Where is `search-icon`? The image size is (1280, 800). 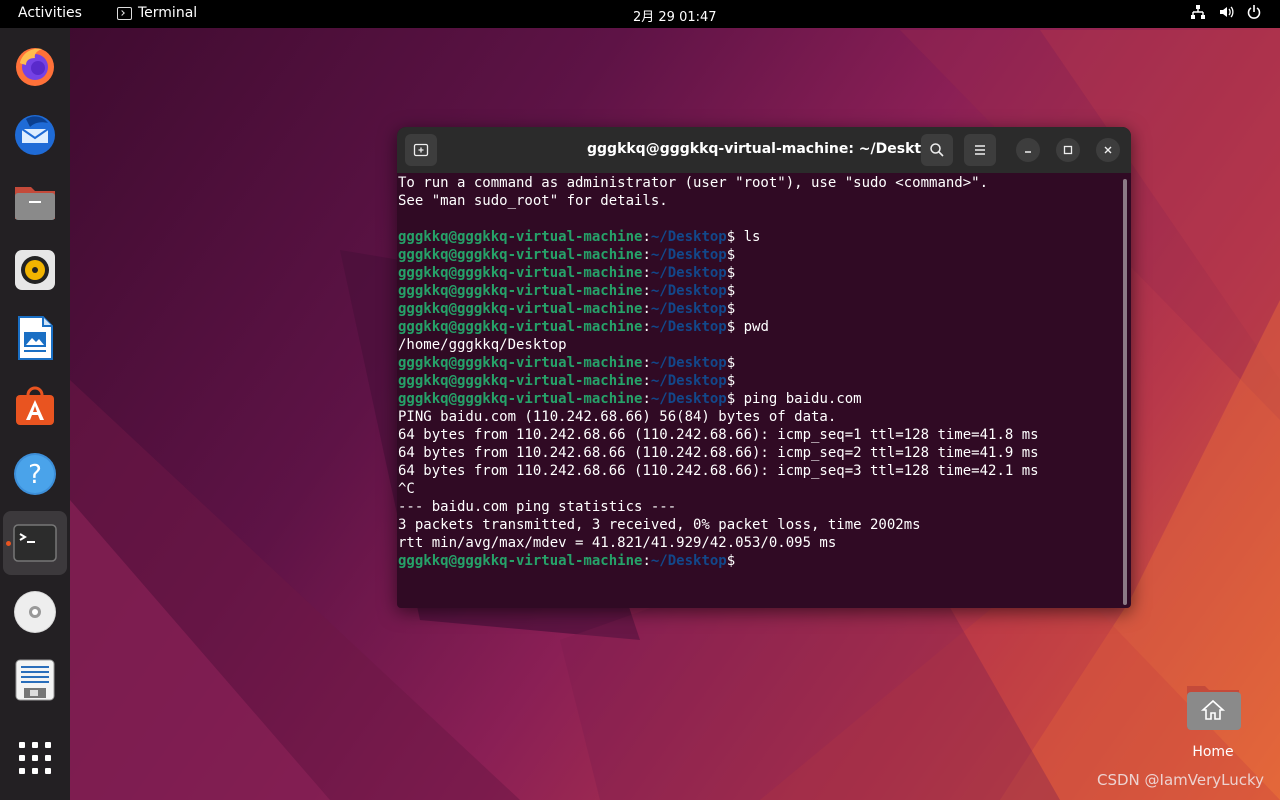
search-icon is located at coordinates (937, 150).